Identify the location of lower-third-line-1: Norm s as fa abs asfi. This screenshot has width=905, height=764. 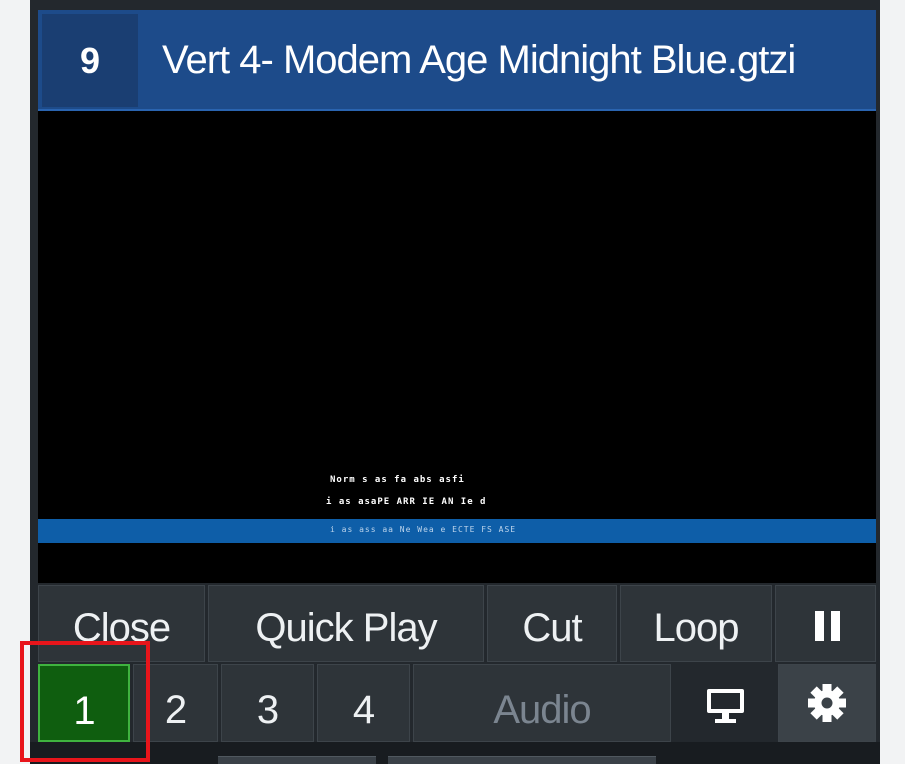
(397, 480).